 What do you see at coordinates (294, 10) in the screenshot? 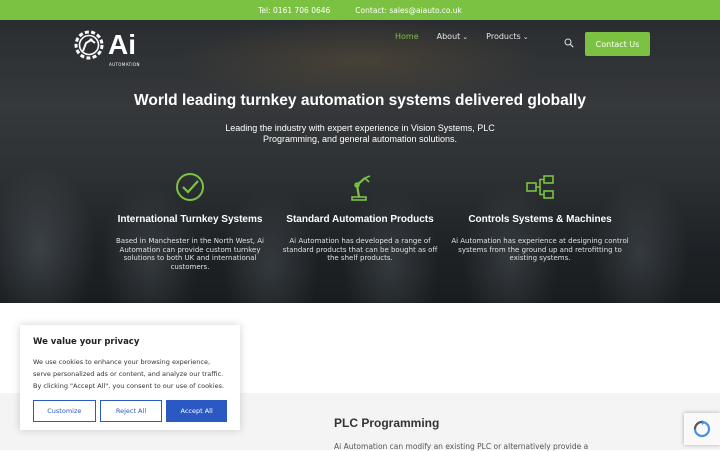
I see `phone-link: Tel: 0161 706 0646` at bounding box center [294, 10].